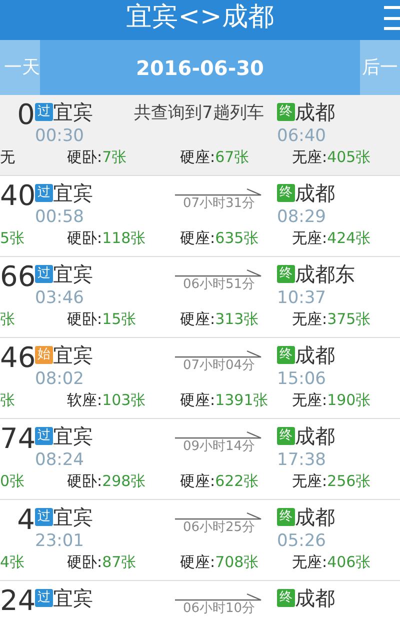 The width and height of the screenshot is (400, 619). I want to click on seat-count: 708张, so click(237, 562).